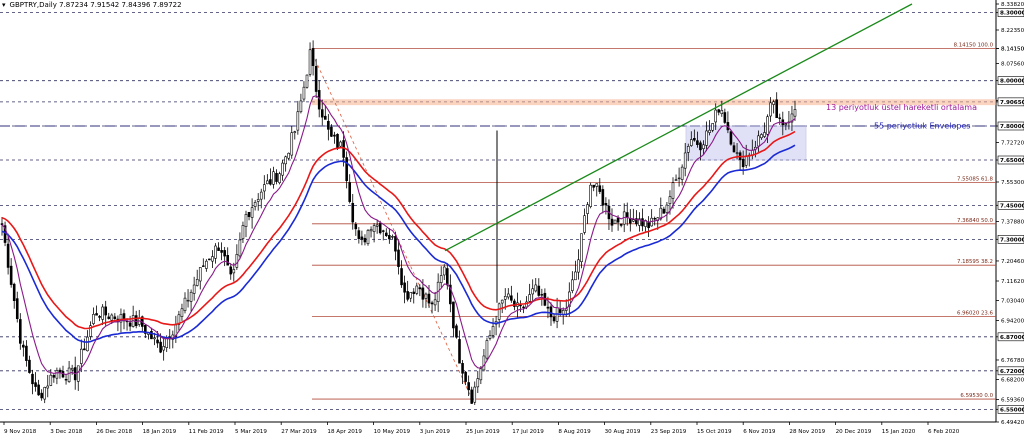  Describe the element at coordinates (976, 396) in the screenshot. I see `fib-label: 6.59530 0.0` at that location.